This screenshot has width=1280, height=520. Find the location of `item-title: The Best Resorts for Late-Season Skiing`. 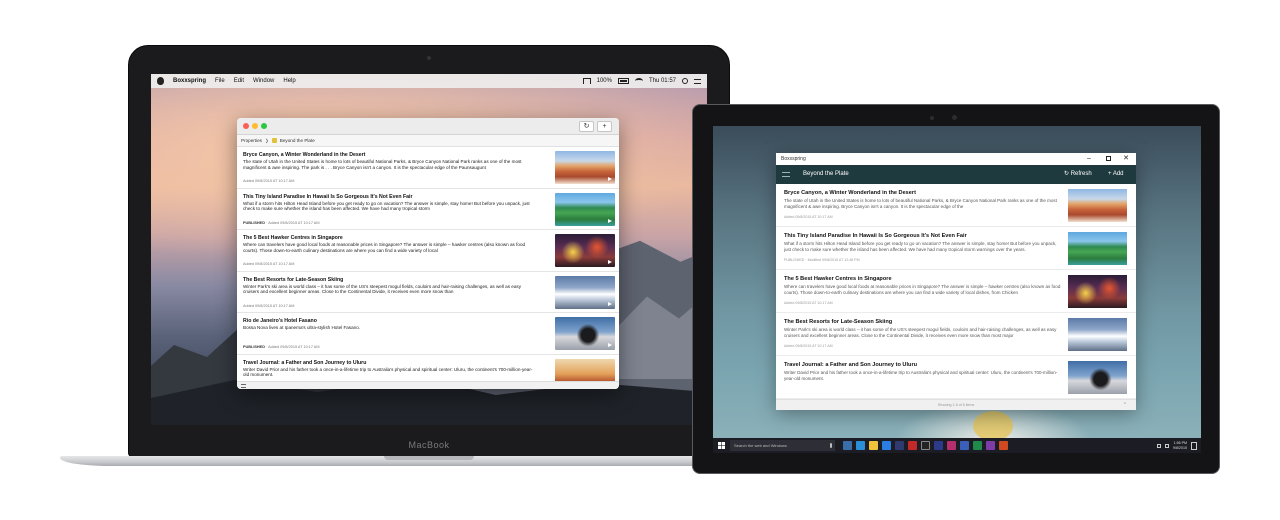

item-title: The Best Resorts for Late-Season Skiing is located at coordinates (293, 279).